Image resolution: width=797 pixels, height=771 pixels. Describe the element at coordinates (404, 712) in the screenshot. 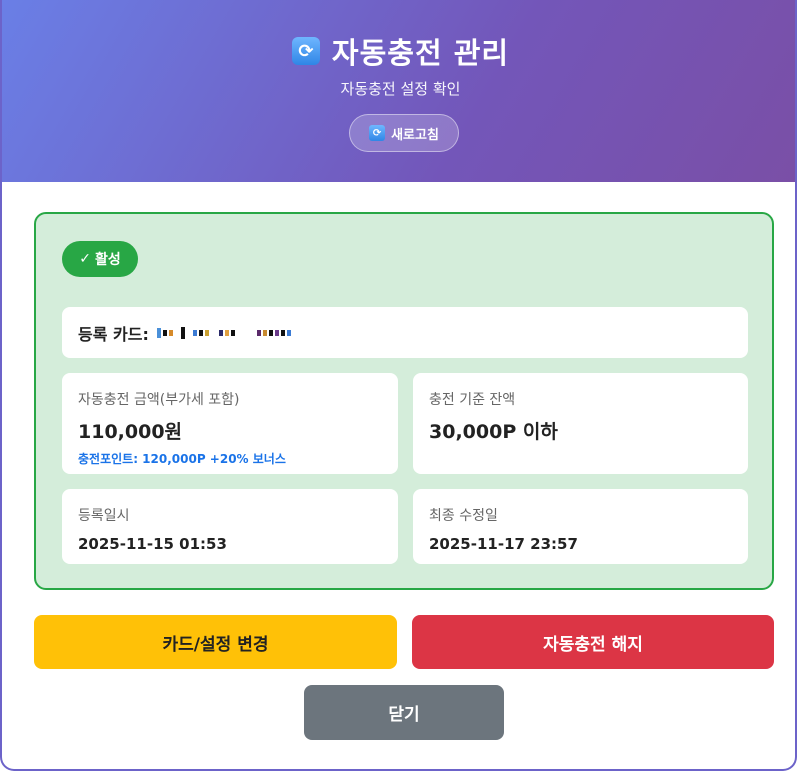

I see `close-button: 닫기` at that location.